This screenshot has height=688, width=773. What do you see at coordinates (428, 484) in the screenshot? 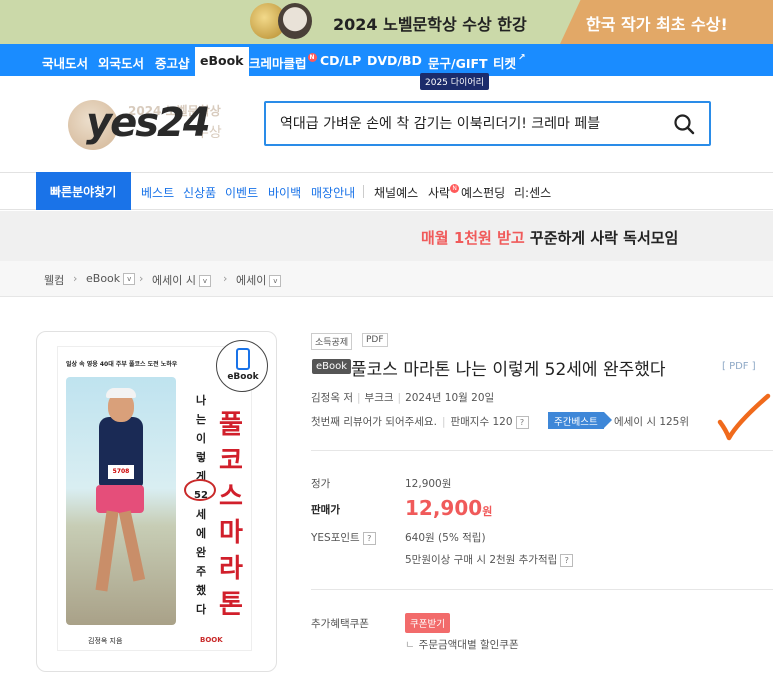
I see `list-price-value: 12,900원` at bounding box center [428, 484].